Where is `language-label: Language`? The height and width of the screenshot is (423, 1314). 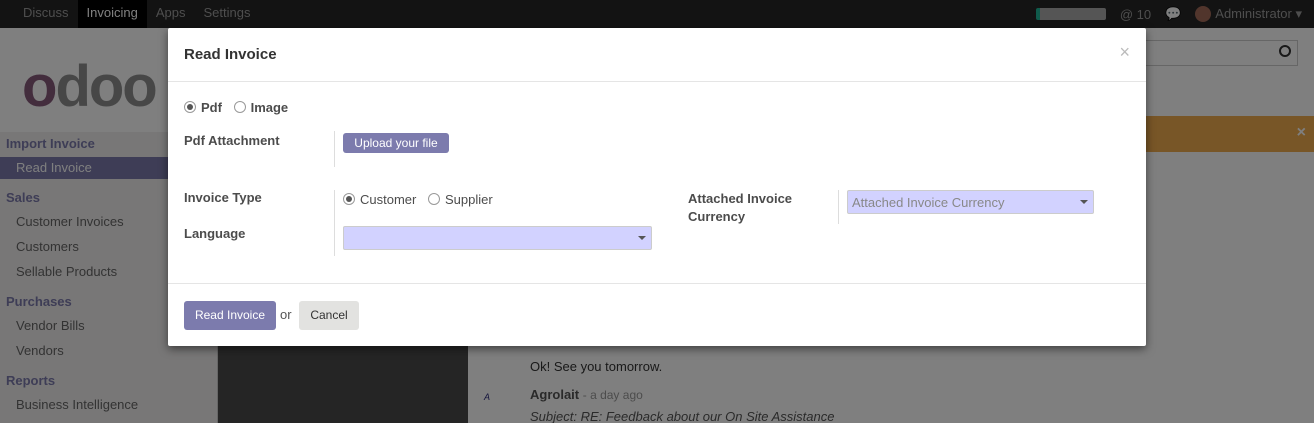 language-label: Language is located at coordinates (215, 233).